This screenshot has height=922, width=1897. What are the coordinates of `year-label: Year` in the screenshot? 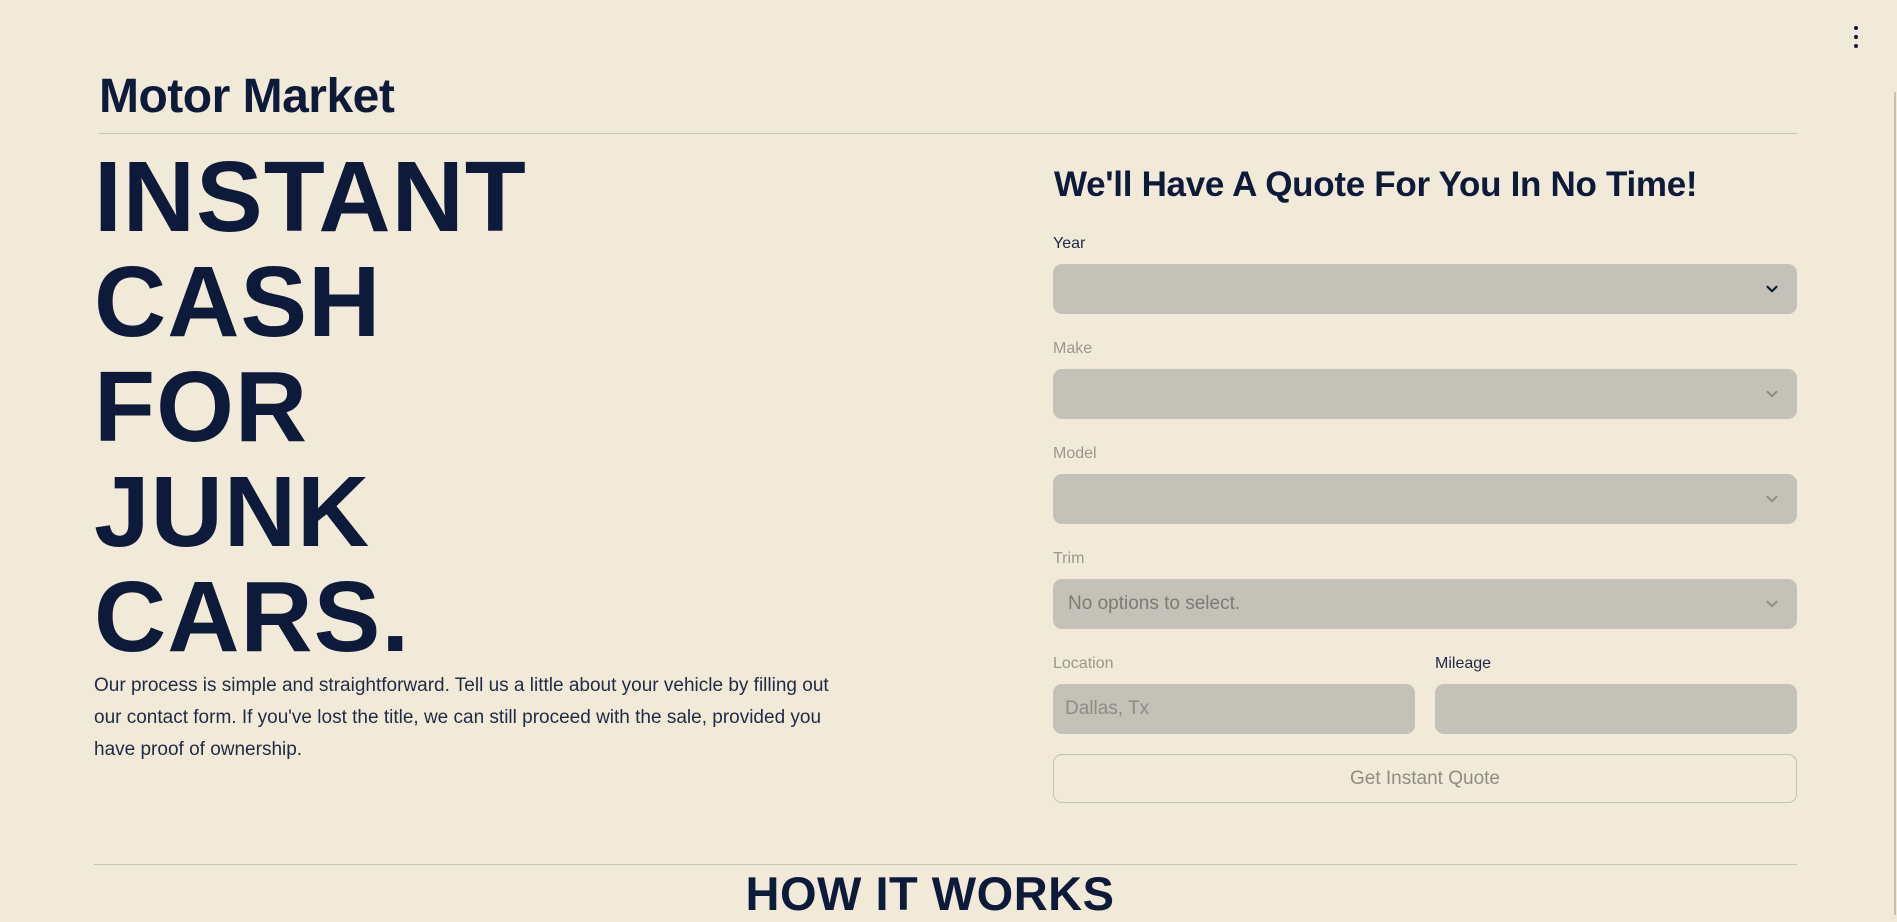 It's located at (1069, 243).